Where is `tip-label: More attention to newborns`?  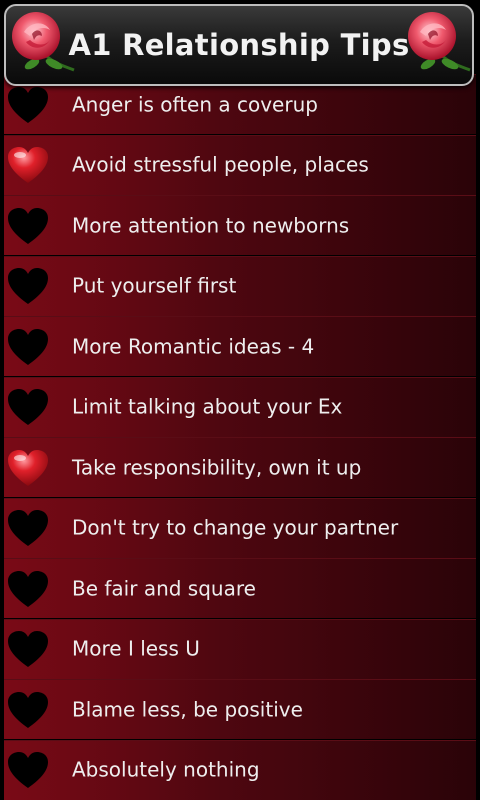 tip-label: More attention to newborns is located at coordinates (211, 225).